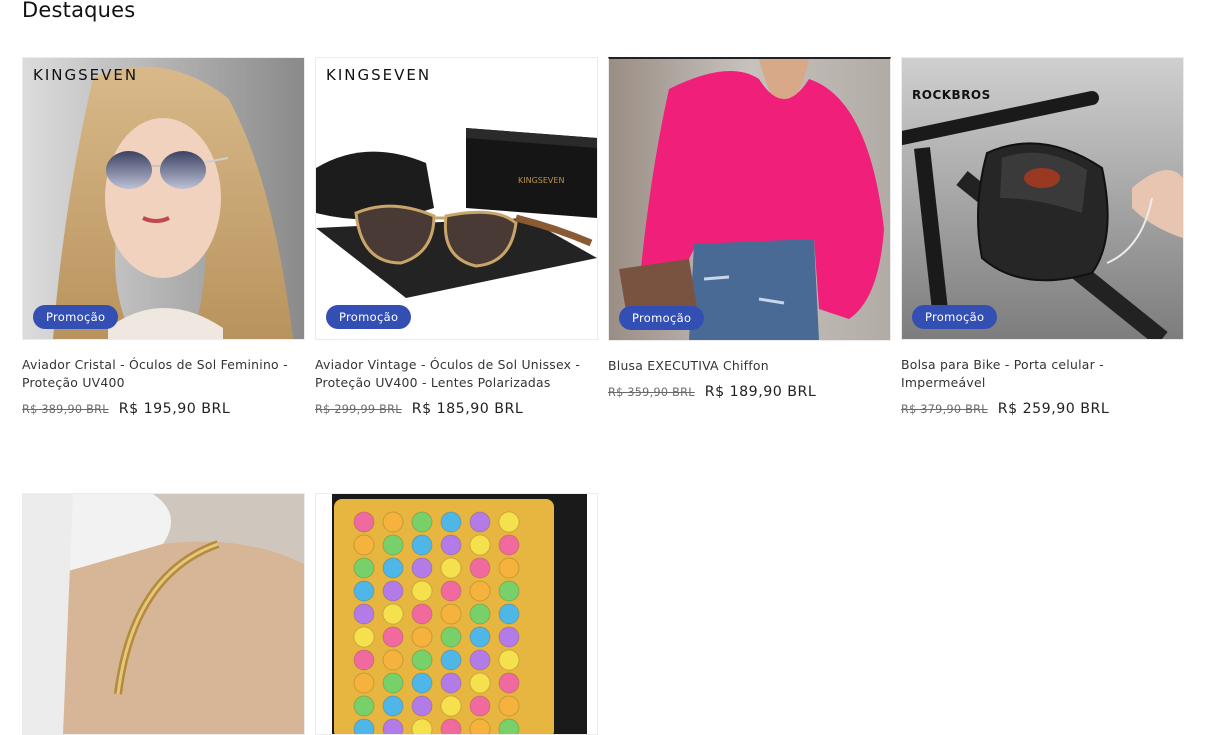  What do you see at coordinates (1042, 198) in the screenshot?
I see `product-image-bike-bag: ROCKBROS Promoção` at bounding box center [1042, 198].